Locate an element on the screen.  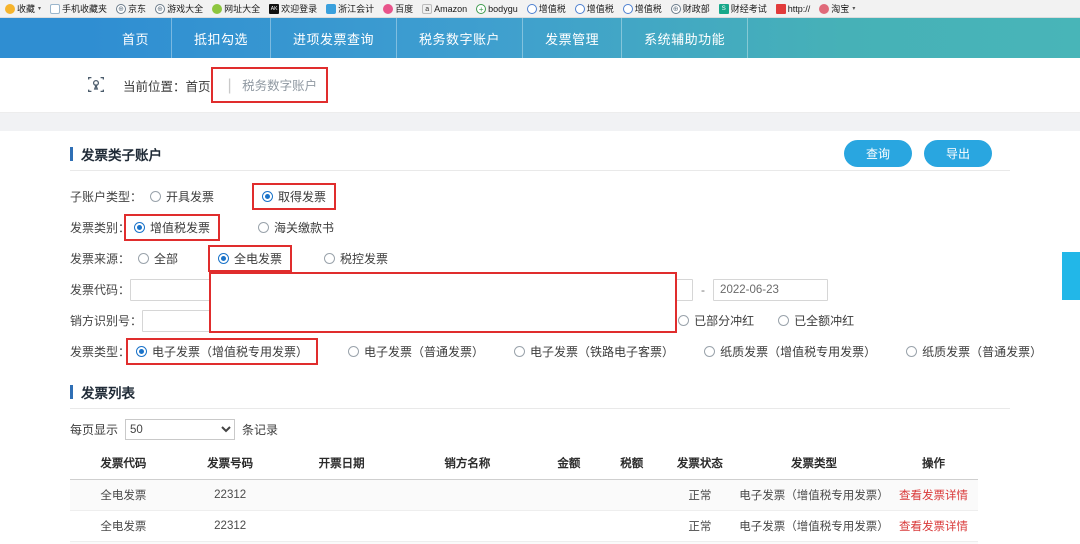
teal-s-icon: S is located at coordinates (723, 8).